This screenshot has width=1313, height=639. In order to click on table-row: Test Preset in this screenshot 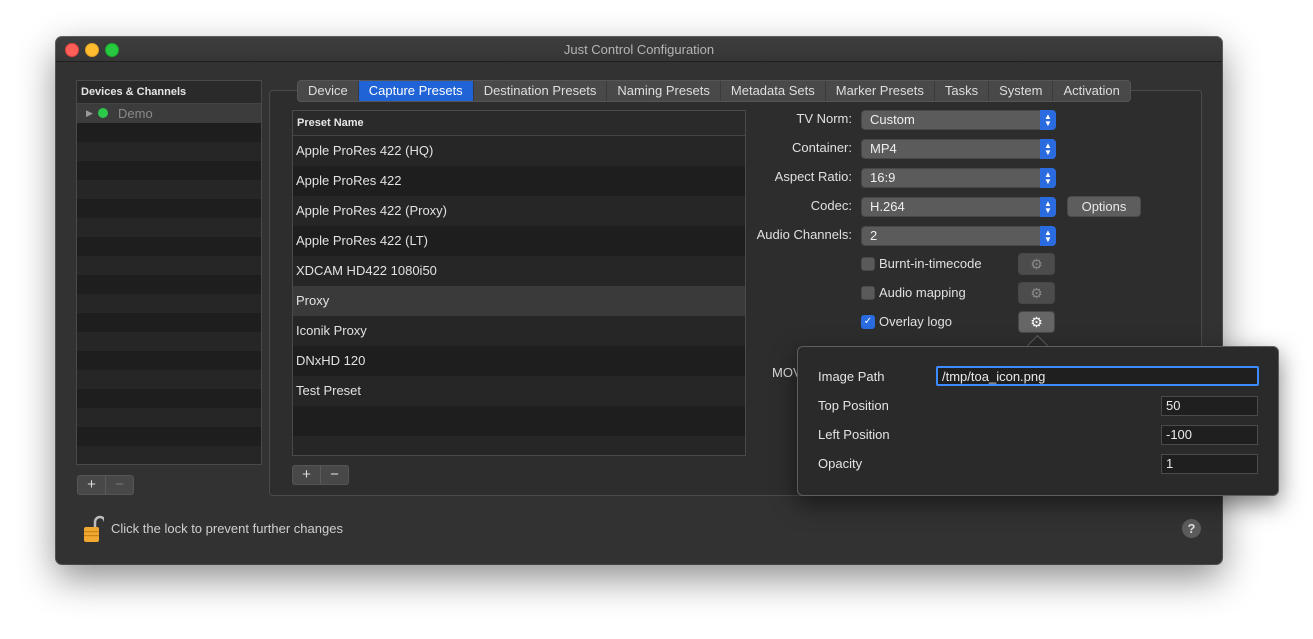, I will do `click(519, 391)`.